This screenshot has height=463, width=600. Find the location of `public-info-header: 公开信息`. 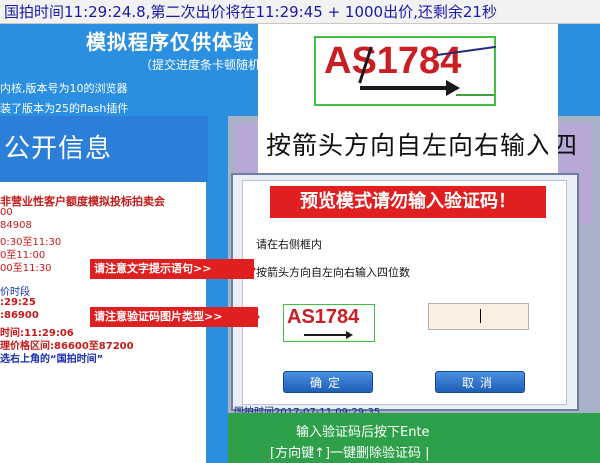

public-info-header: 公开信息 is located at coordinates (104, 149).